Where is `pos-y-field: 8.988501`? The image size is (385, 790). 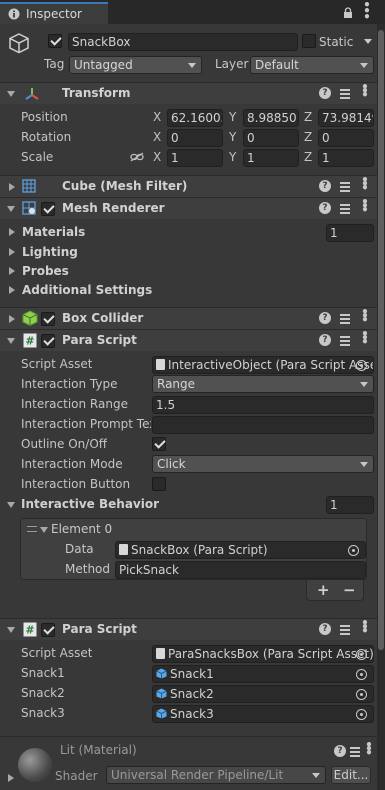
pos-y-field: 8.988501 is located at coordinates (271, 118).